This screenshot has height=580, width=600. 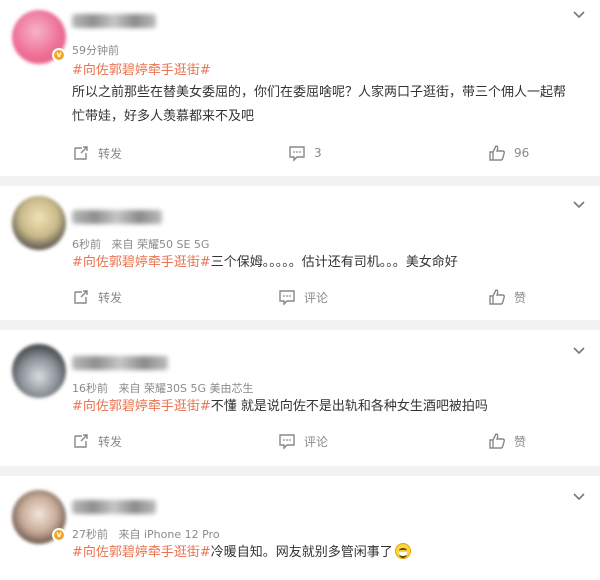 I want to click on comment-body: 不懂 就是说向佐不是出轨和各种女生酒吧被拍吗, so click(x=349, y=406).